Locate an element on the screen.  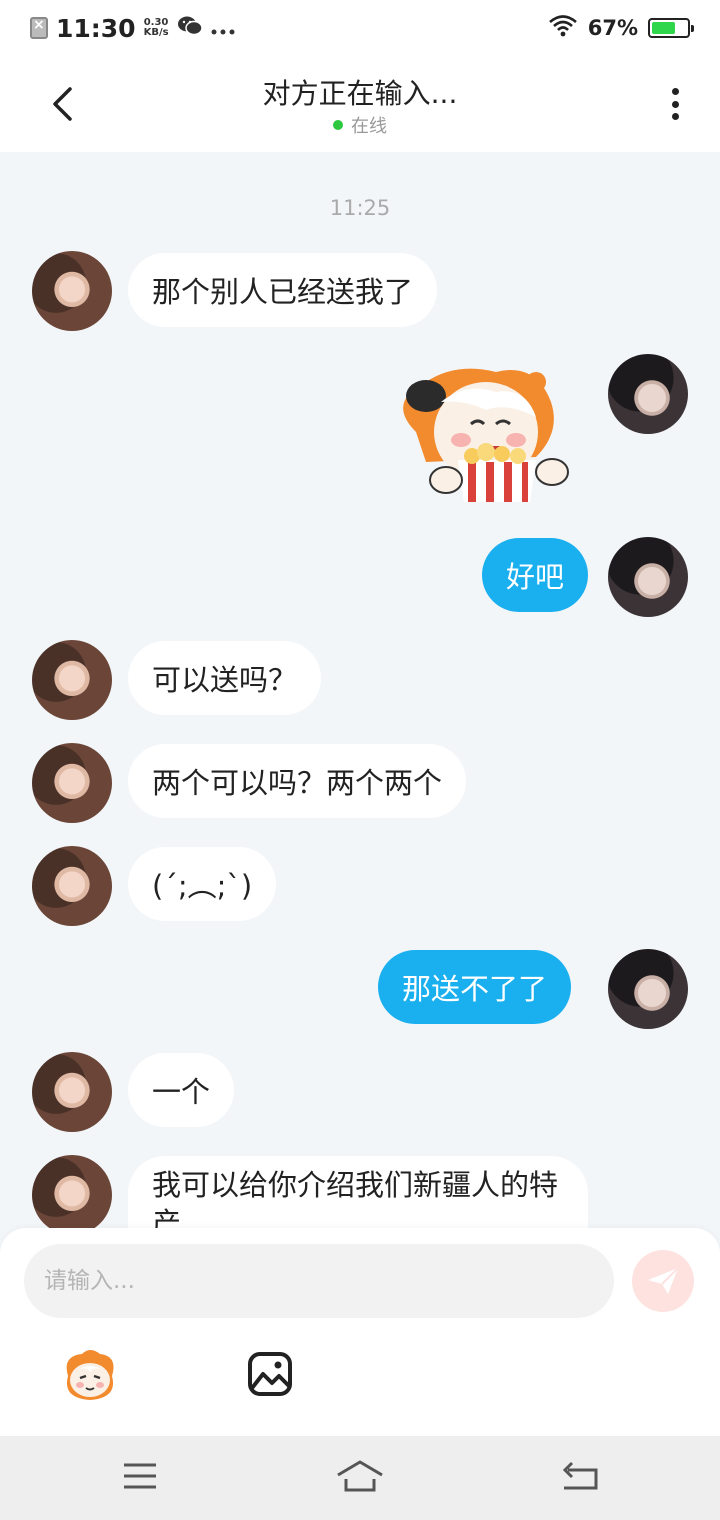
menu-icon is located at coordinates (140, 1476).